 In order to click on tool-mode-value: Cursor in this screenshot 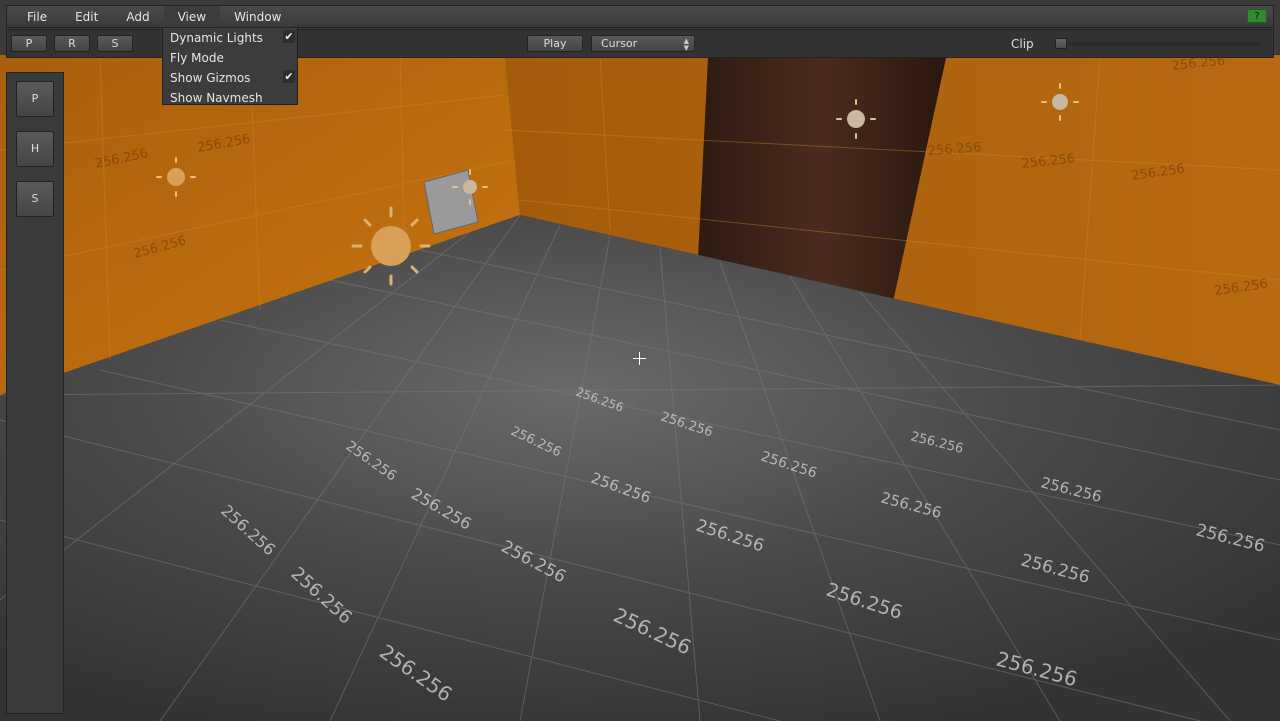, I will do `click(619, 43)`.